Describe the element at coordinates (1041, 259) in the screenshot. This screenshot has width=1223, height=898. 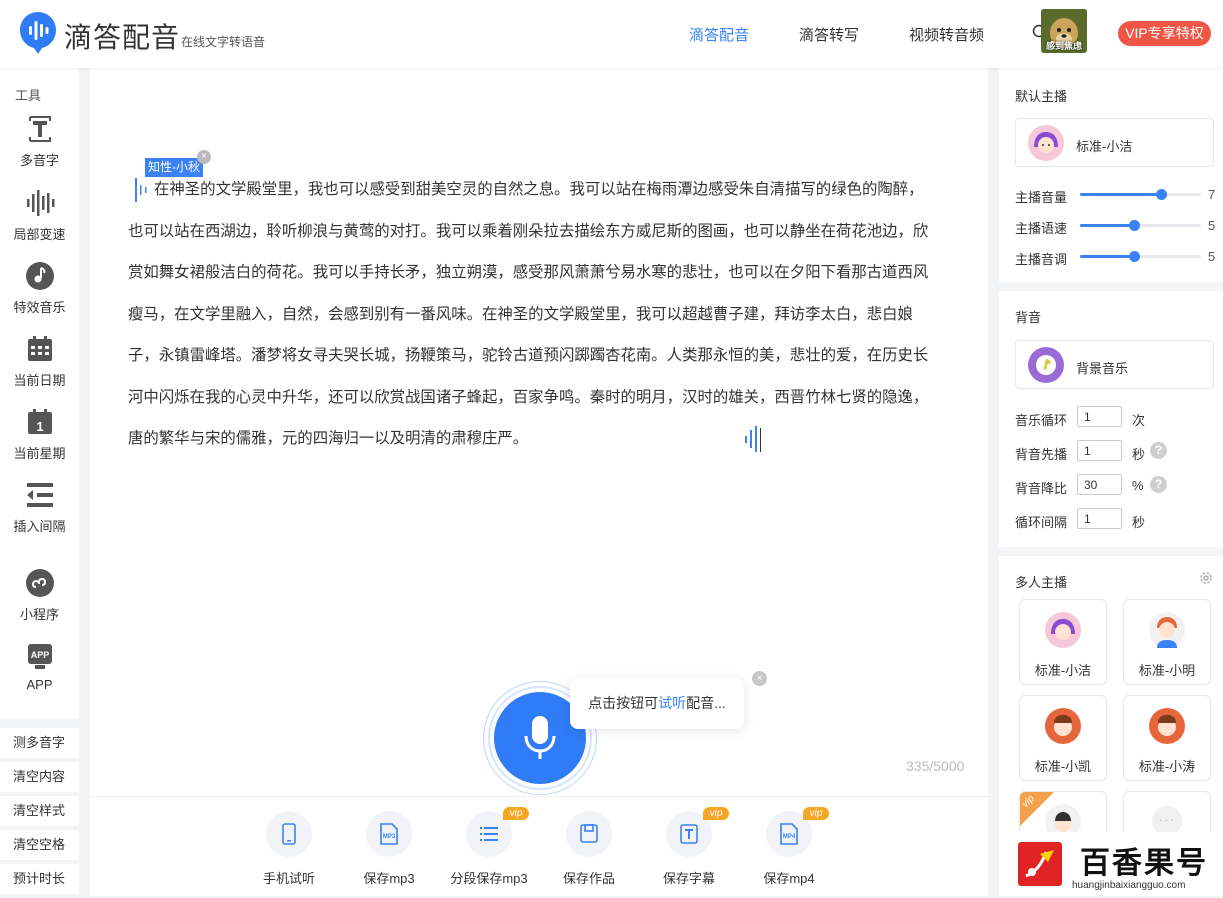
I see `pitch-label: 主播音调` at that location.